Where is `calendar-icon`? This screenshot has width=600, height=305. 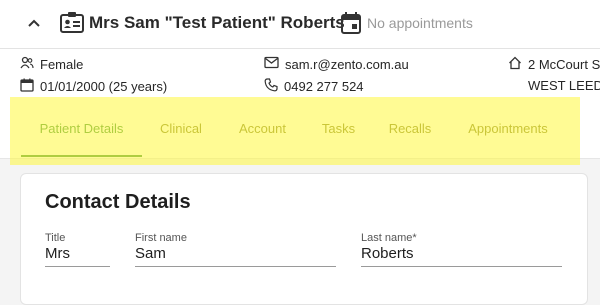 calendar-icon is located at coordinates (351, 25).